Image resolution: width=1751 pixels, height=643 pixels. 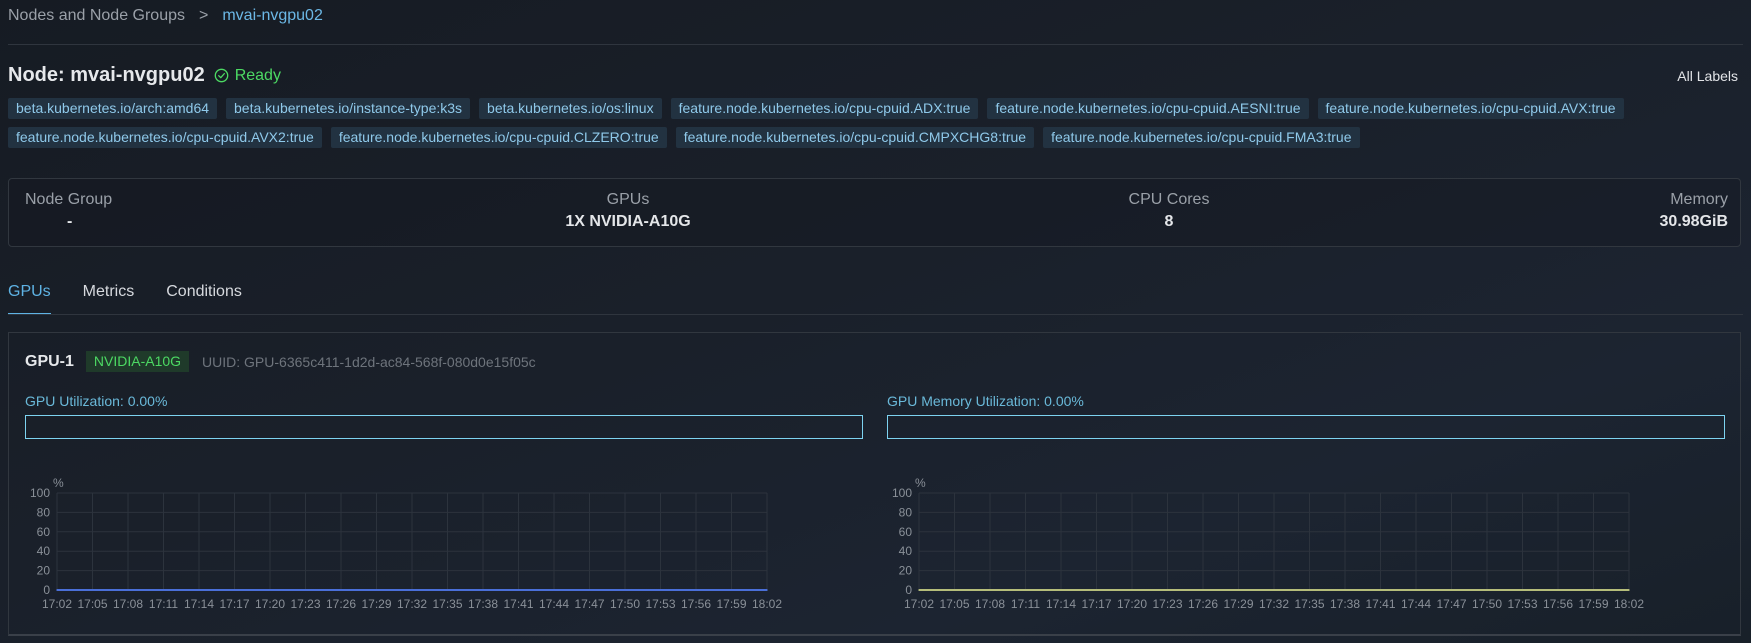 I want to click on breadcrumb: Nodes and Node Groups > mvai-nvgpu02, so click(x=165, y=16).